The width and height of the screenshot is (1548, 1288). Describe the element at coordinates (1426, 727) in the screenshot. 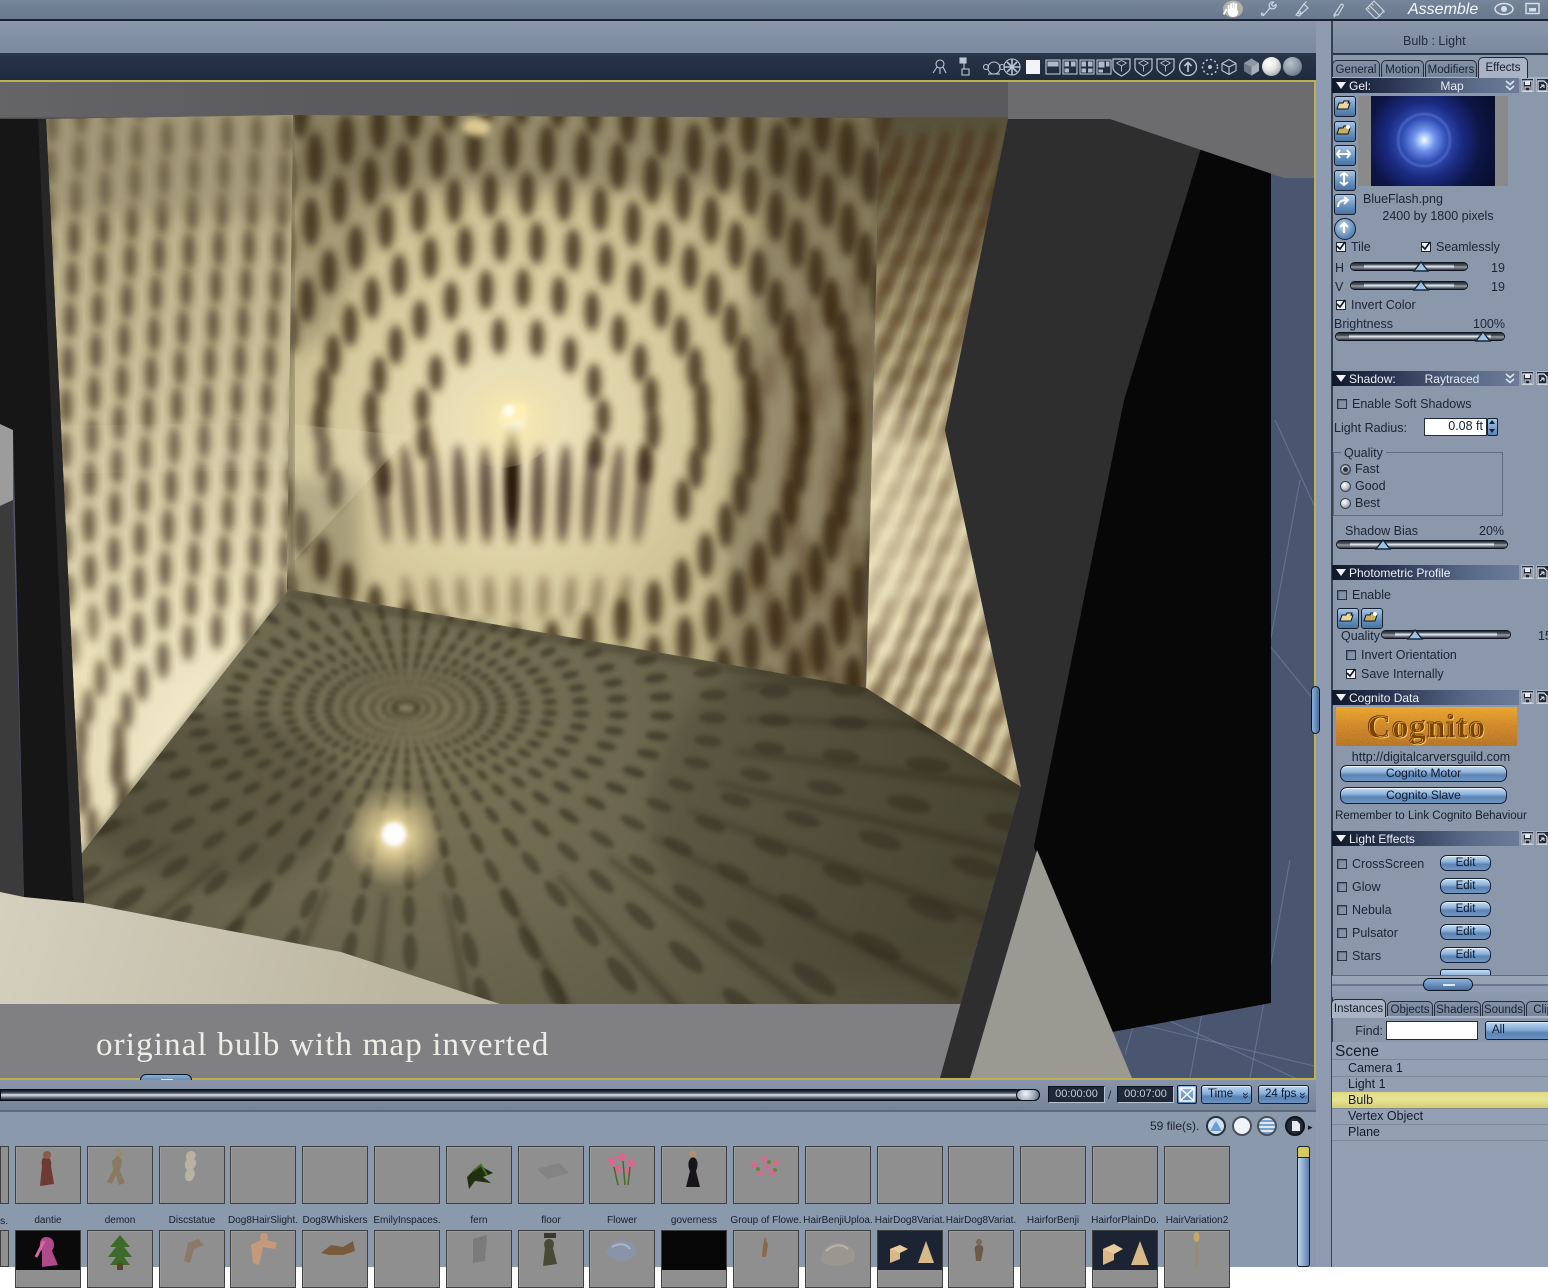

I see `svg-text: Cognito` at that location.